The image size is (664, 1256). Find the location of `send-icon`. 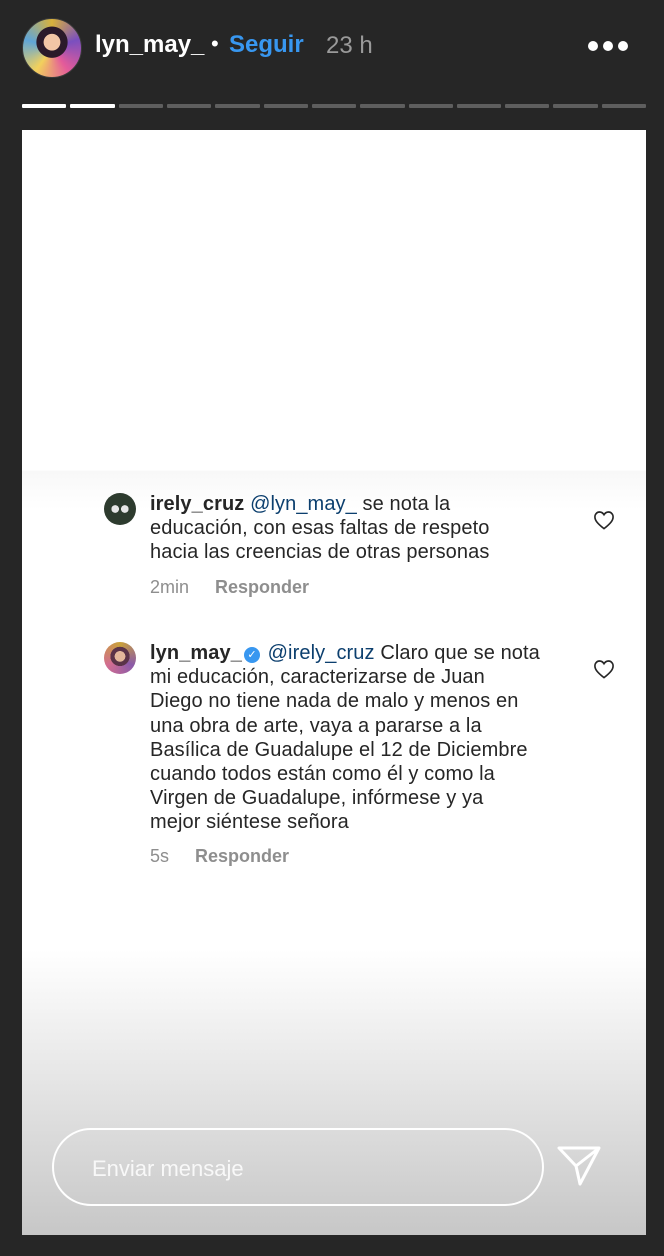

send-icon is located at coordinates (579, 1166).